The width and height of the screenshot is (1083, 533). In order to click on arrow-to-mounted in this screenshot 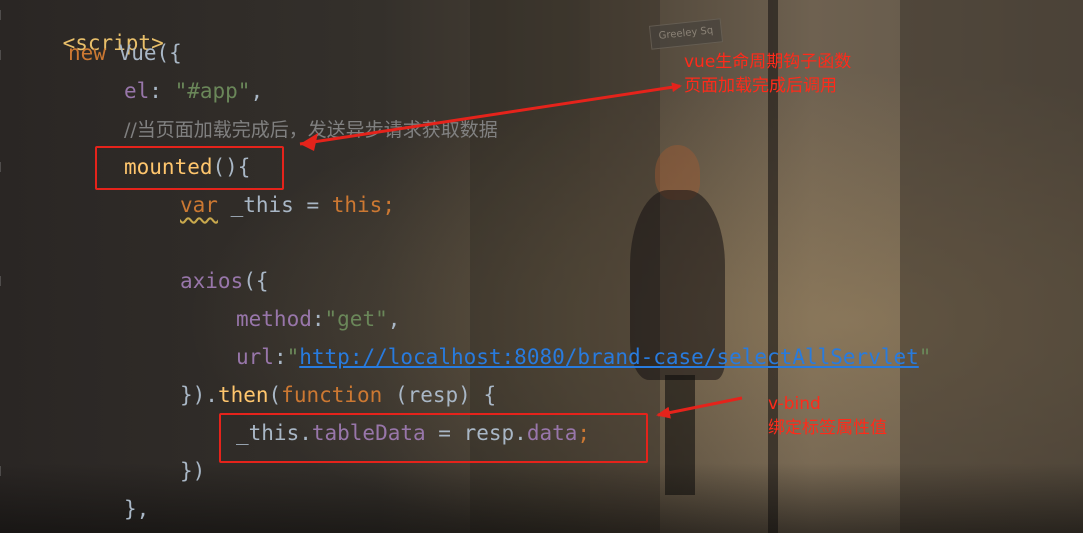, I will do `click(490, 114)`.